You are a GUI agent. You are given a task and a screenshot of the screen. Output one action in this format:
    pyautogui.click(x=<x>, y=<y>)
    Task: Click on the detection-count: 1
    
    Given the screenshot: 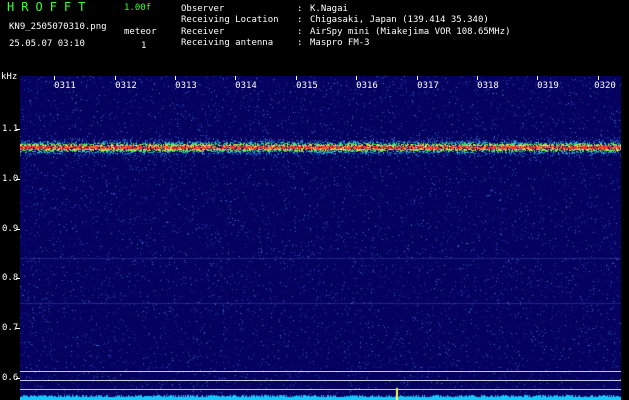 What is the action you would take?
    pyautogui.click(x=144, y=46)
    